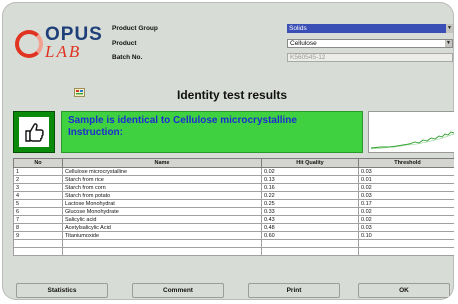 This screenshot has width=458, height=304. What do you see at coordinates (412, 140) in the screenshot?
I see `spectrum-line` at bounding box center [412, 140].